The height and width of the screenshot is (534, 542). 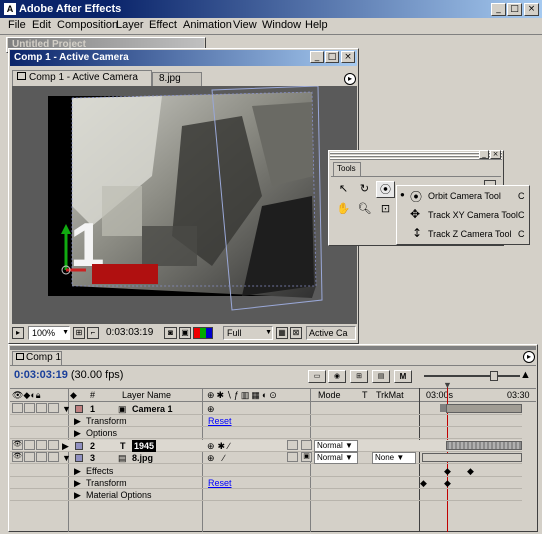 What do you see at coordinates (348, 57) in the screenshot?
I see `comp-close-button: ×` at bounding box center [348, 57].